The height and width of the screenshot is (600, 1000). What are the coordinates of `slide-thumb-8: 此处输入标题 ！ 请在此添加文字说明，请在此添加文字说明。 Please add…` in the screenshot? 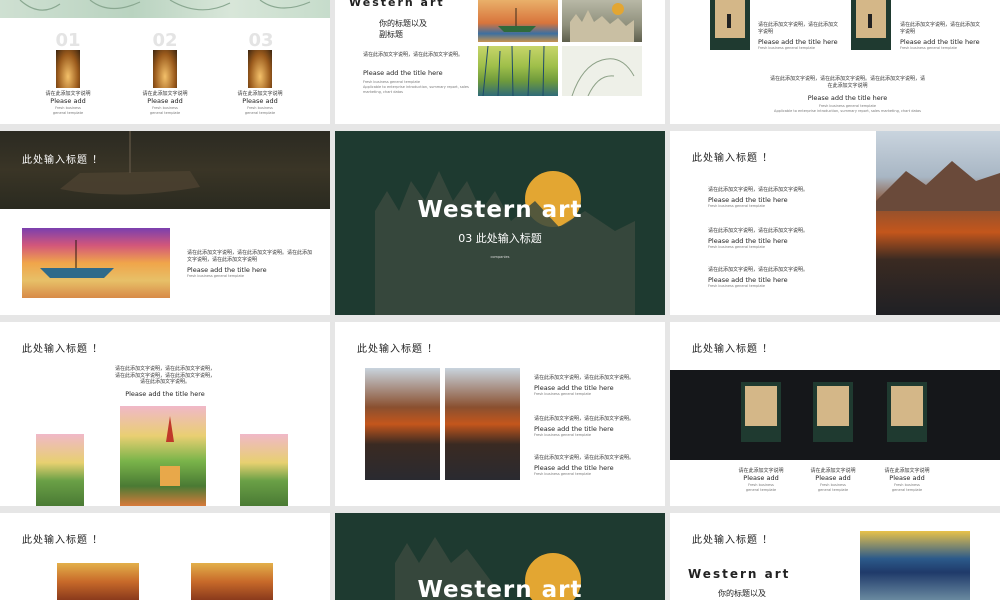 It's located at (500, 414).